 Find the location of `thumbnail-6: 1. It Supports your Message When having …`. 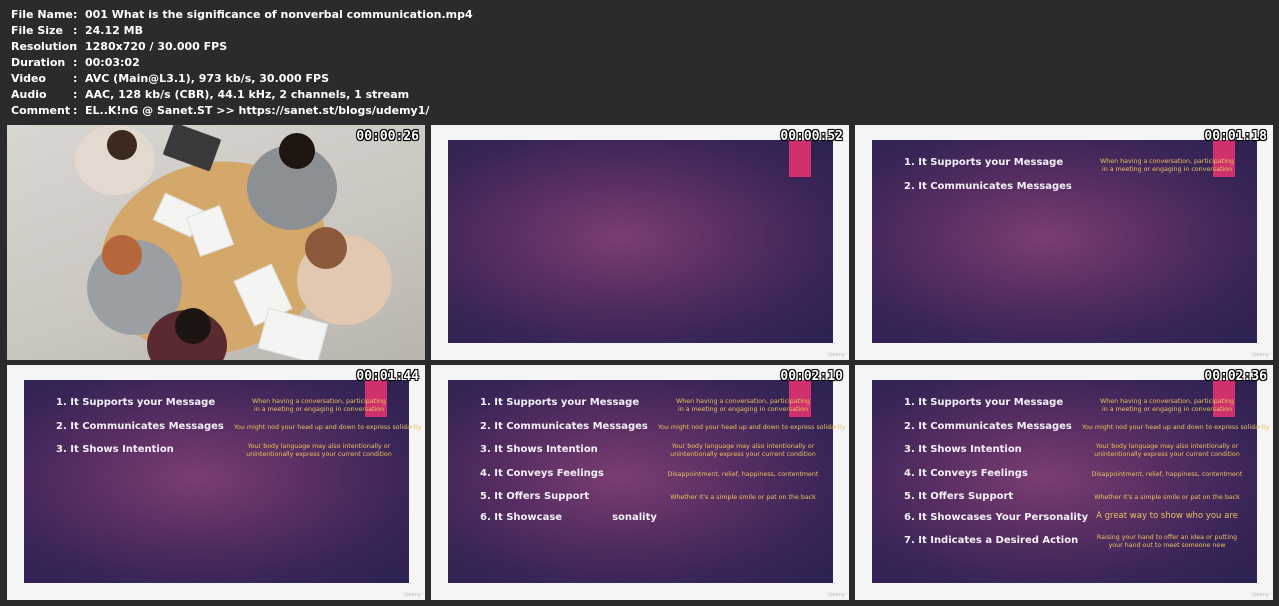

thumbnail-6: 1. It Supports your Message When having … is located at coordinates (1064, 482).